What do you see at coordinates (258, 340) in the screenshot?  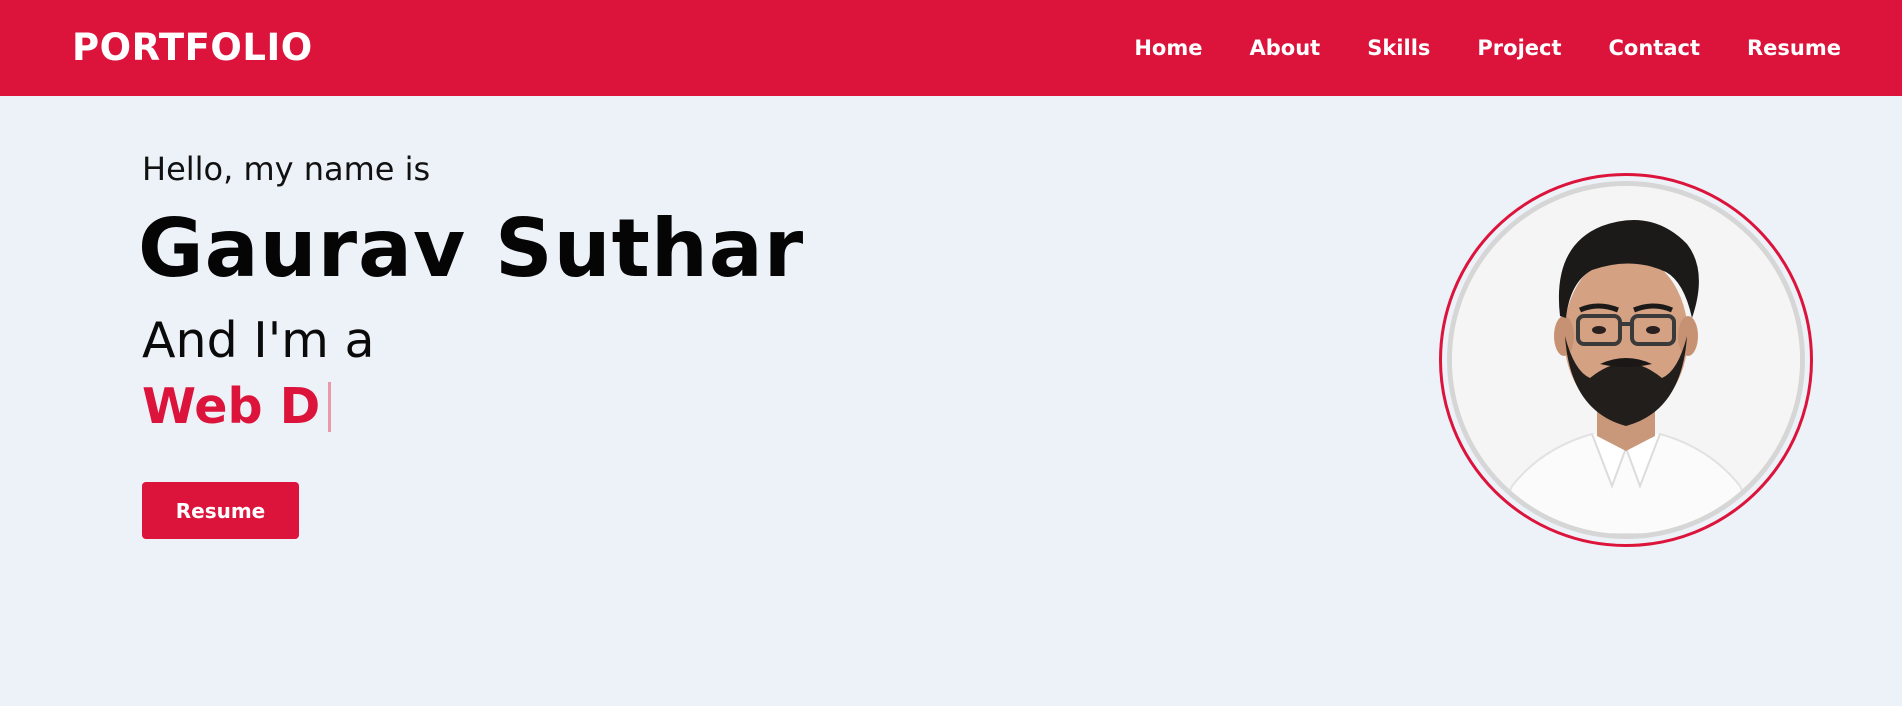 I see `intro-text: And I'm a` at bounding box center [258, 340].